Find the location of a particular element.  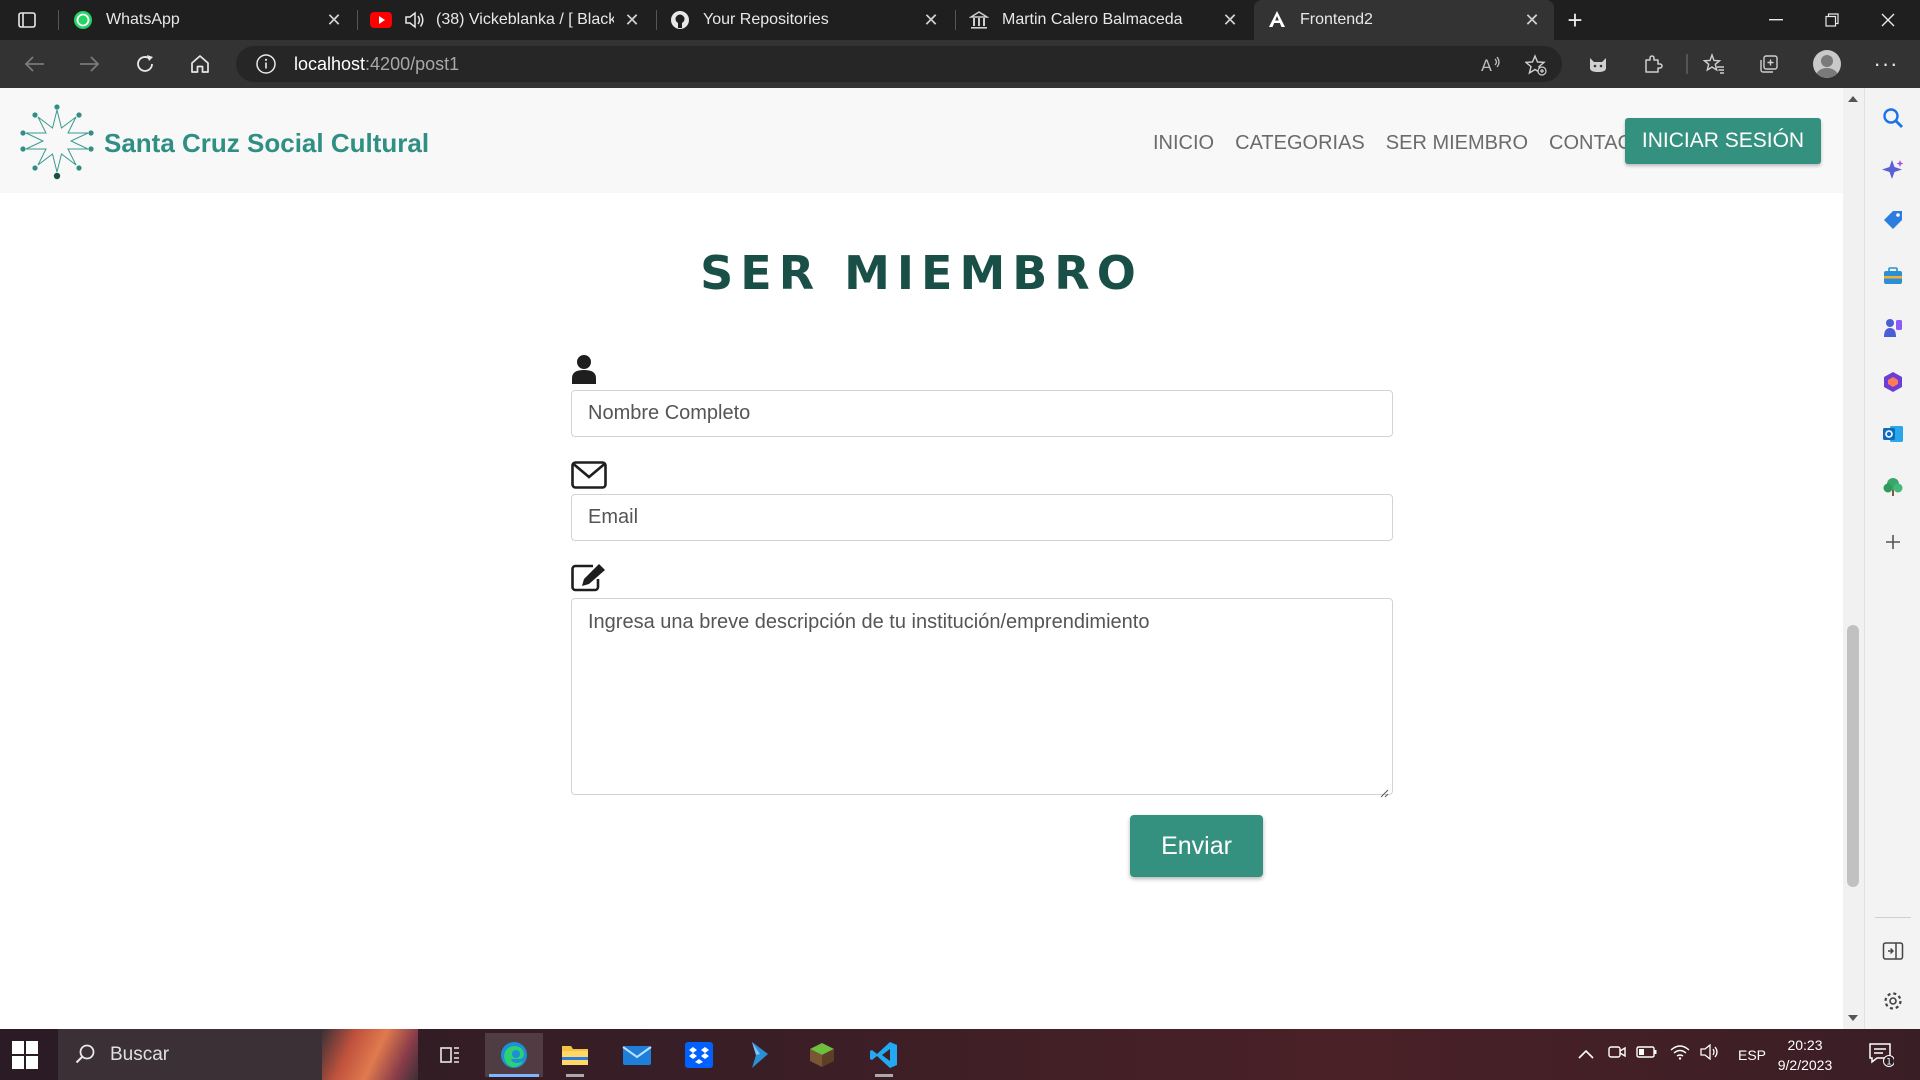

submit-button: Enviar is located at coordinates (1196, 846).